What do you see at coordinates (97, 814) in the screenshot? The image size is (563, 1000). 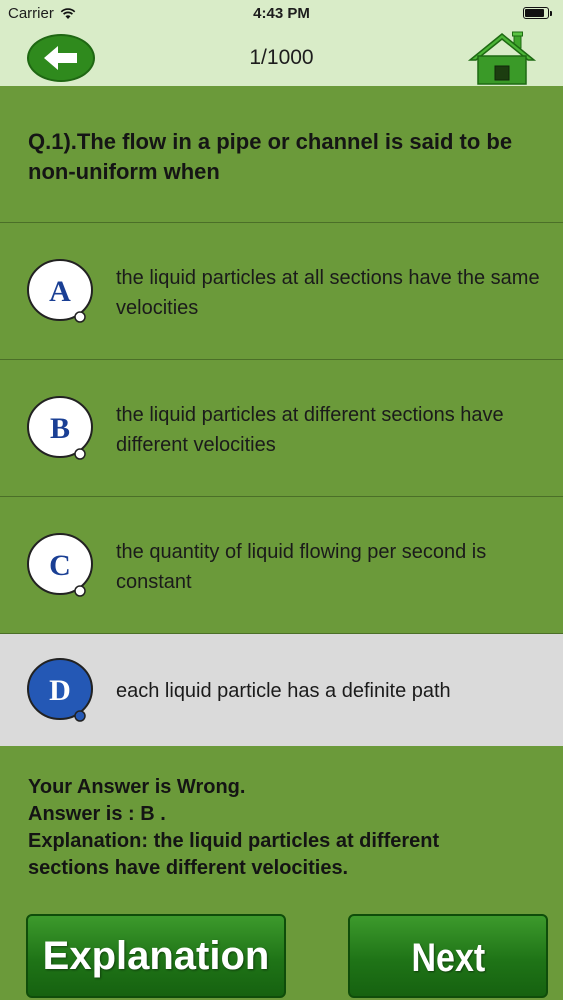 I see `correct-answer: Answer is : B .` at bounding box center [97, 814].